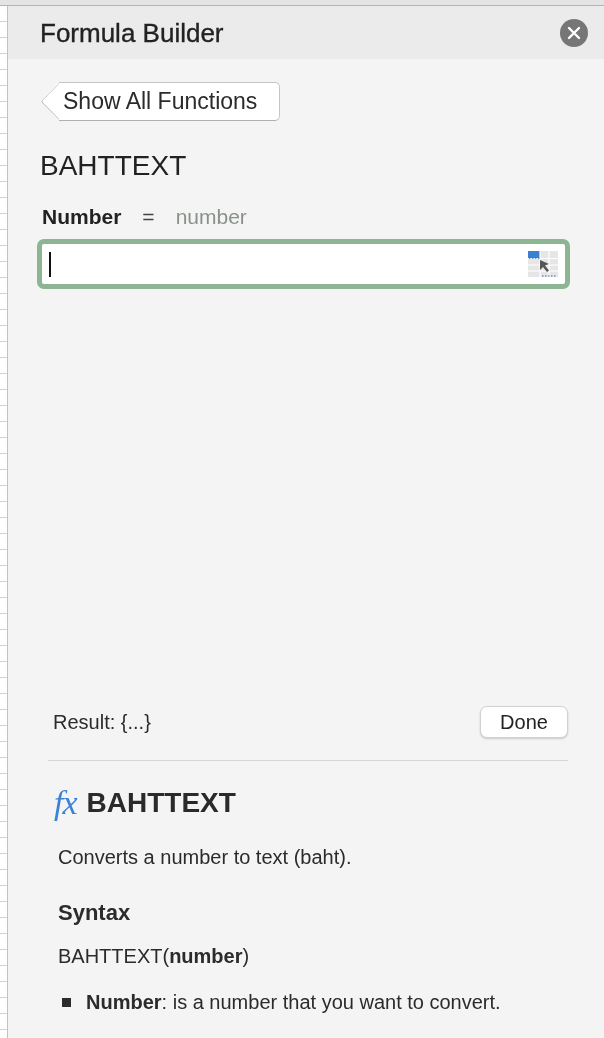 The image size is (604, 1038). What do you see at coordinates (574, 32) in the screenshot?
I see `close-icon` at bounding box center [574, 32].